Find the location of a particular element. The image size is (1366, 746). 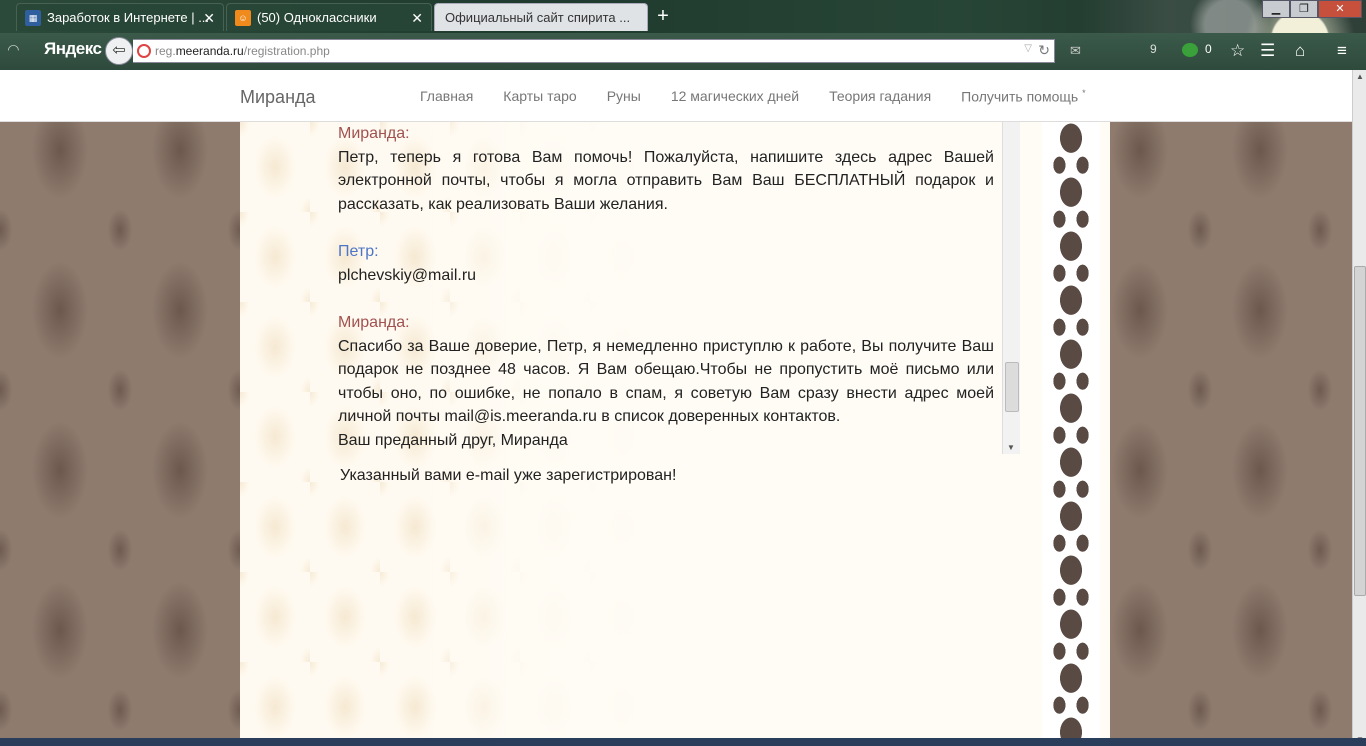

menu-item-get-help: Получить помощь * is located at coordinates (1023, 96).